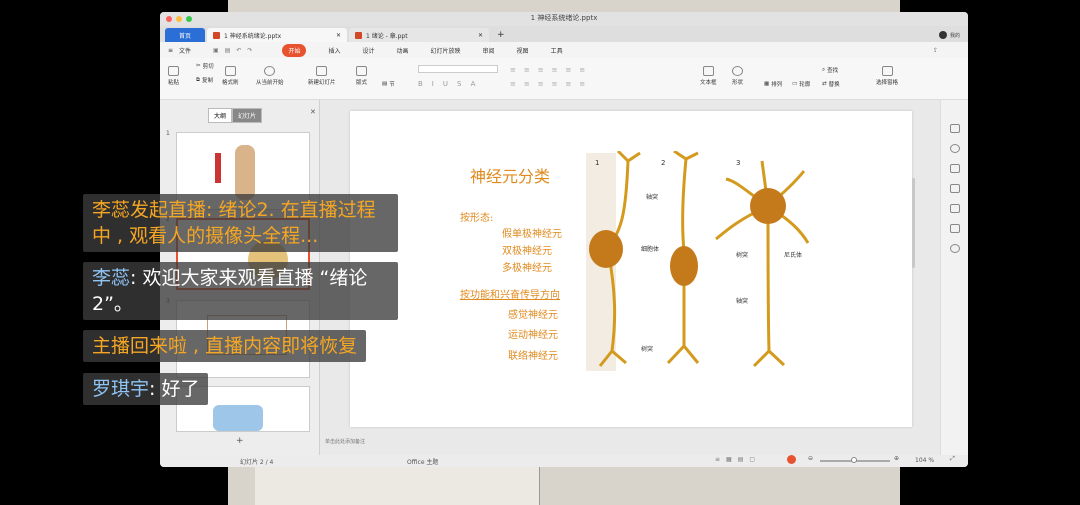 This screenshot has width=1080, height=505. I want to click on menu-slideshow: 幻灯片放映, so click(446, 50).